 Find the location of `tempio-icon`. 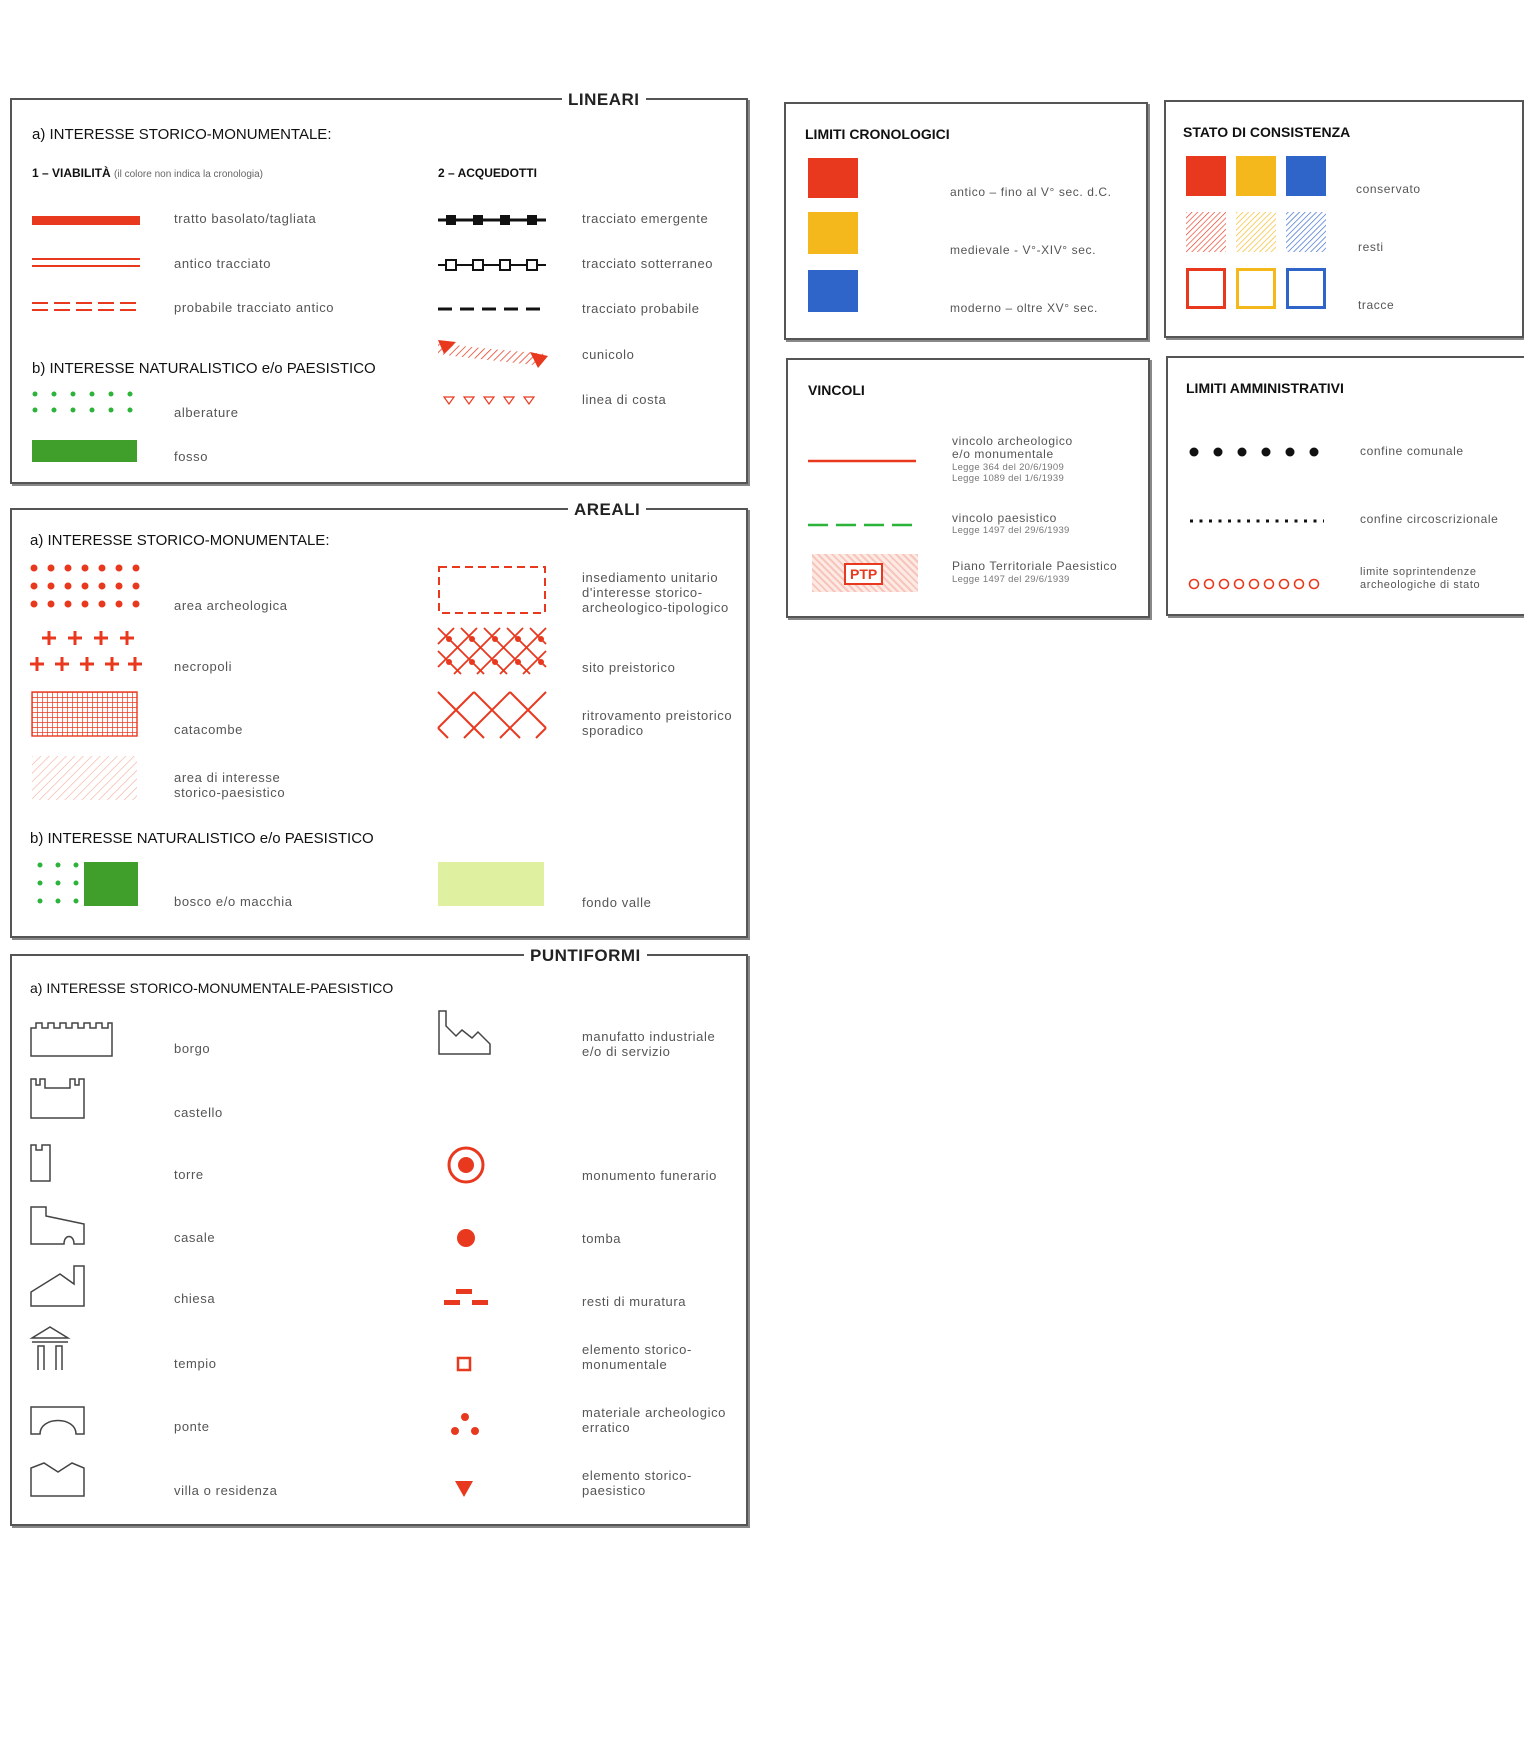

tempio-icon is located at coordinates (50, 1348).